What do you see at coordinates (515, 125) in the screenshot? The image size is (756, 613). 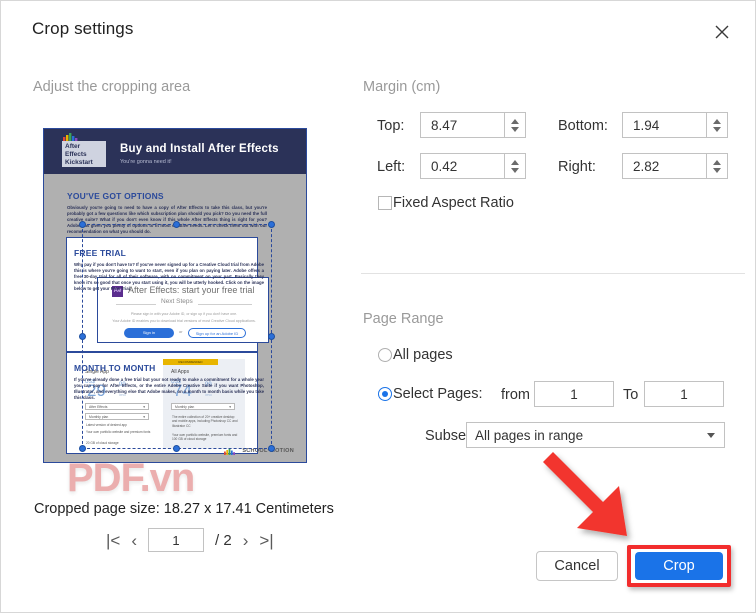 I see `margin-top-spinner` at bounding box center [515, 125].